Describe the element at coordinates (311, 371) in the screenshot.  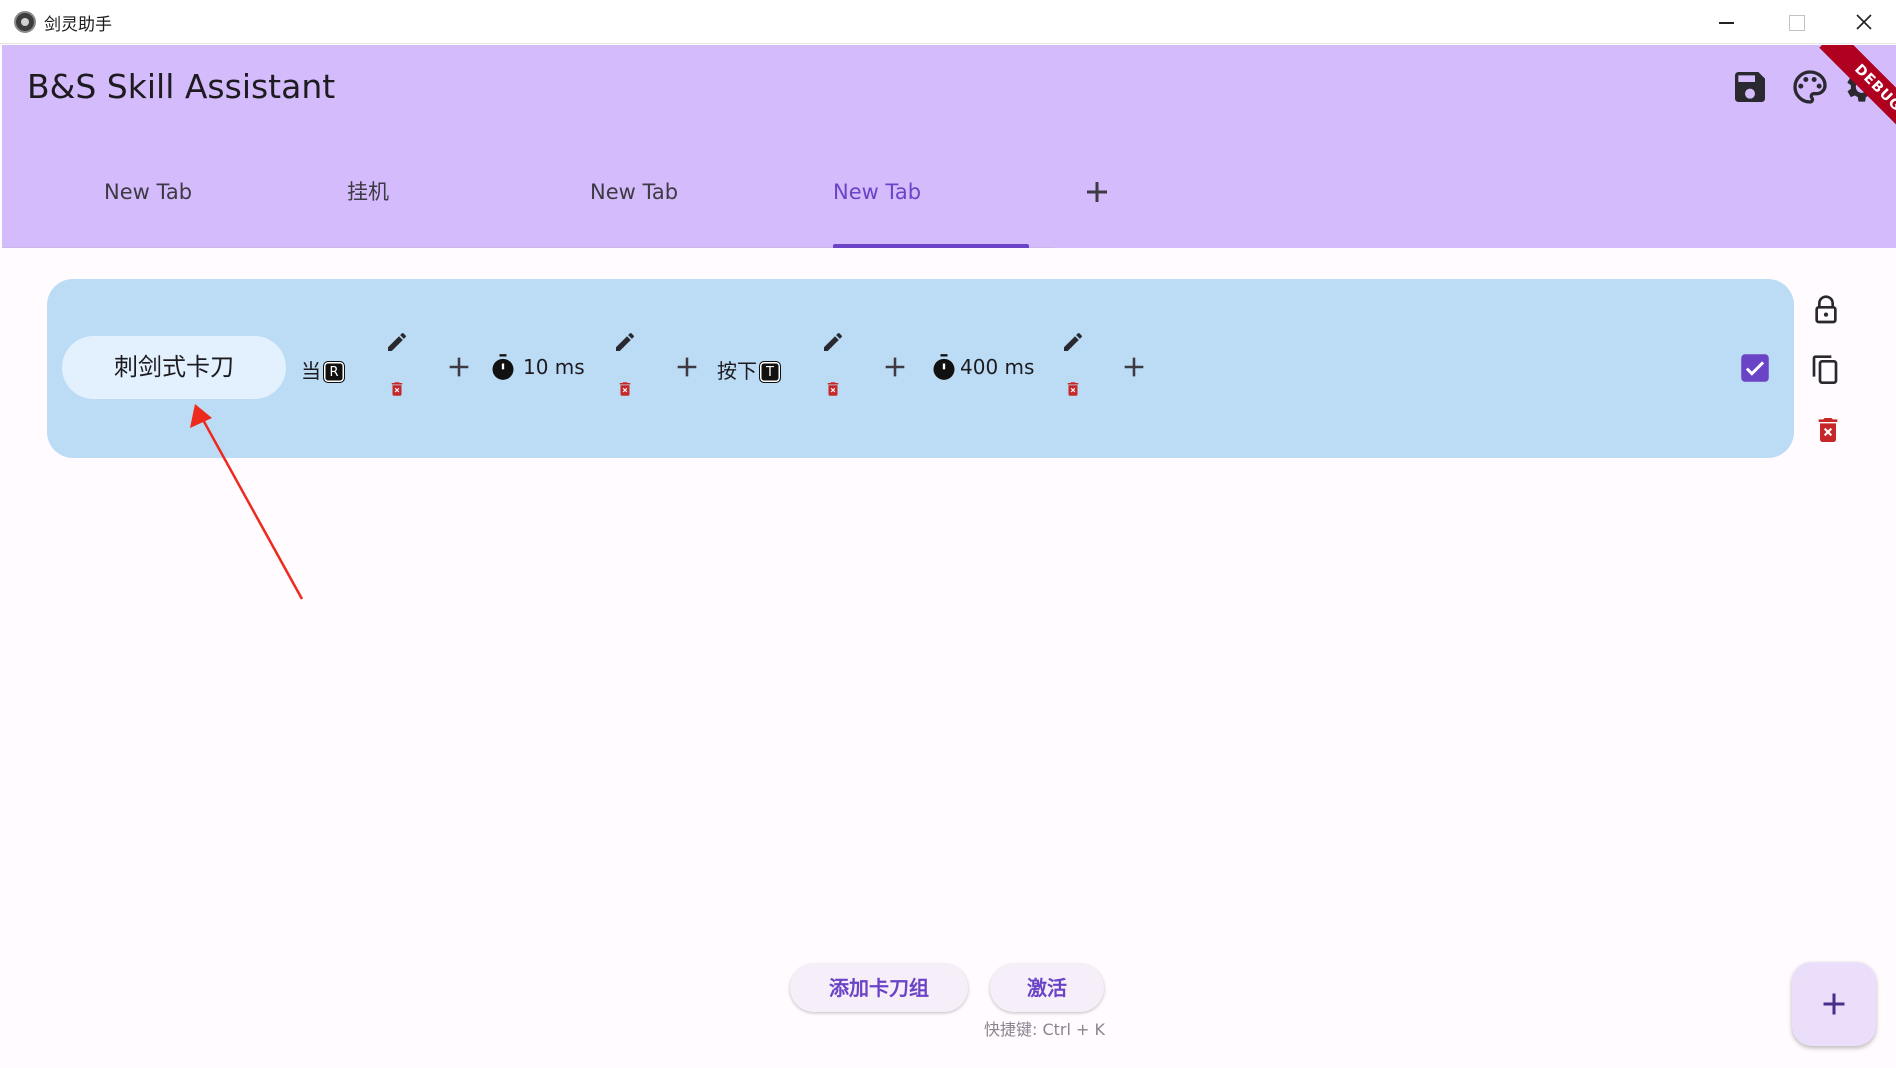
I see `step-trigger-label: 当` at that location.